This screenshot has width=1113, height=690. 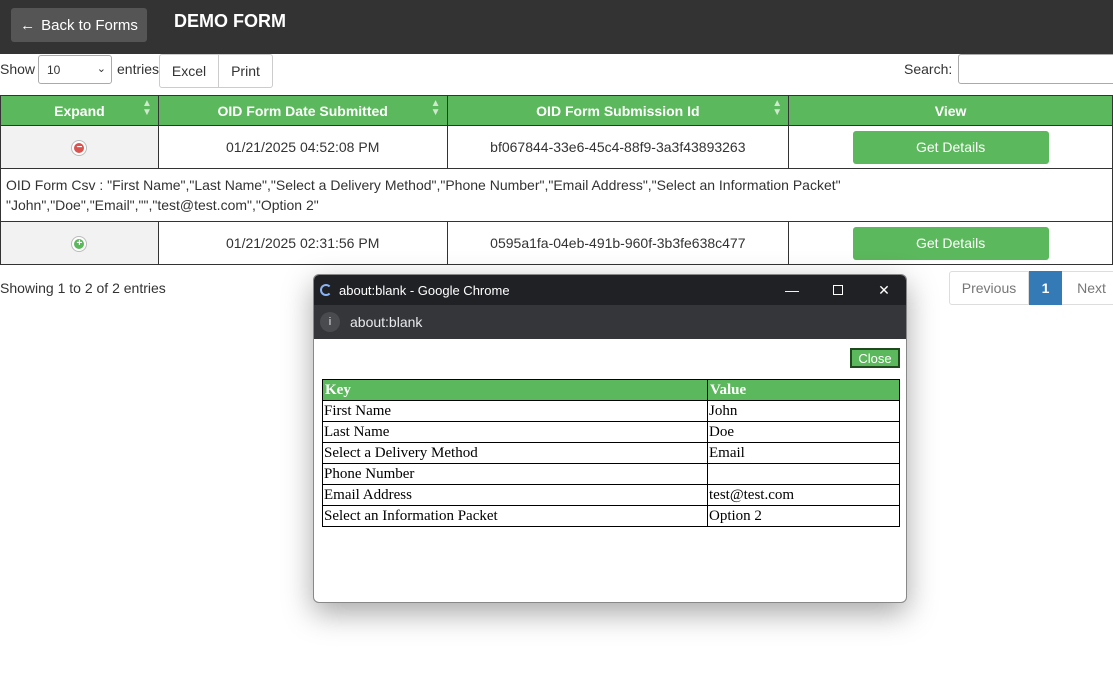 I want to click on address-bar: i about:blank, so click(x=610, y=322).